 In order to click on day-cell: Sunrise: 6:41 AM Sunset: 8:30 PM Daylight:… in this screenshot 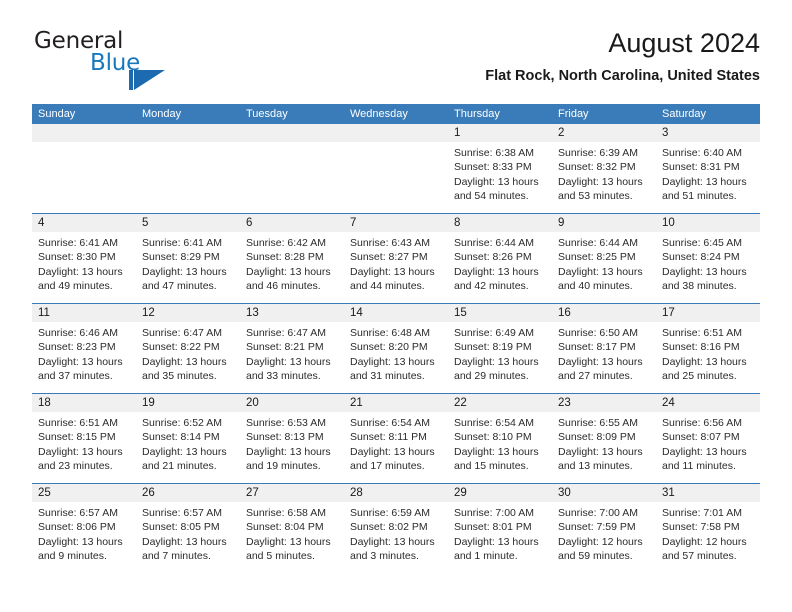, I will do `click(84, 267)`.